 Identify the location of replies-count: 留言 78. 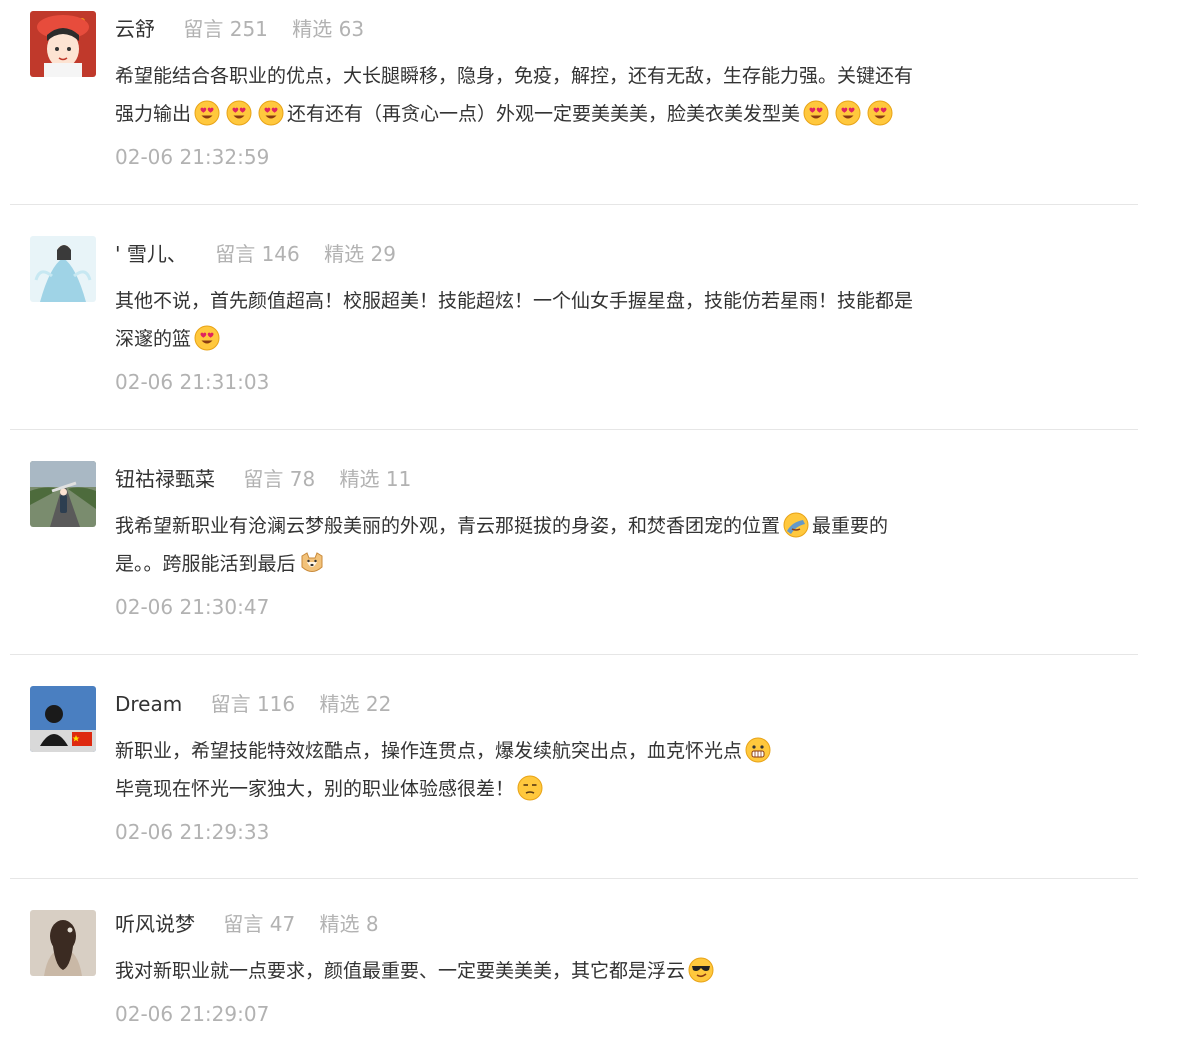
(279, 479).